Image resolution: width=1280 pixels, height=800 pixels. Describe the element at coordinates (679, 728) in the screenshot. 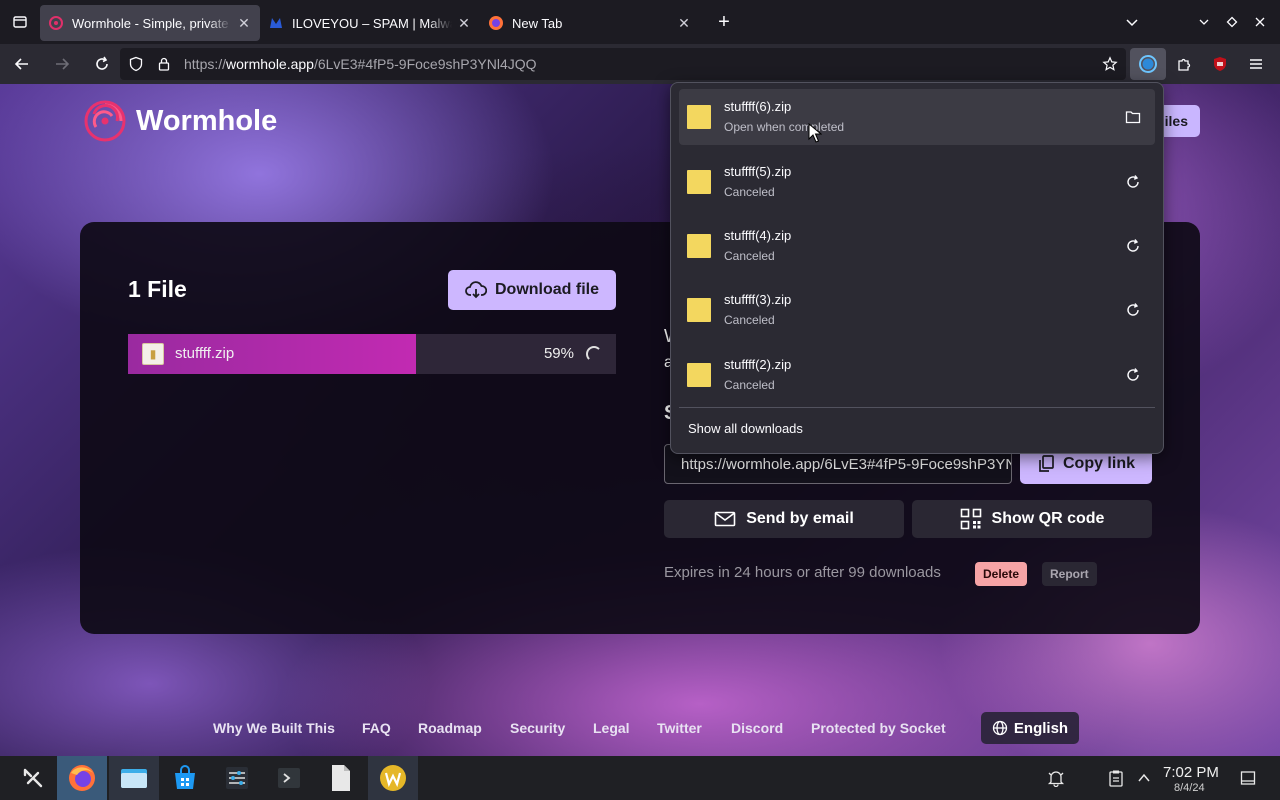

I see `footer-link-twitter: Twitter` at that location.